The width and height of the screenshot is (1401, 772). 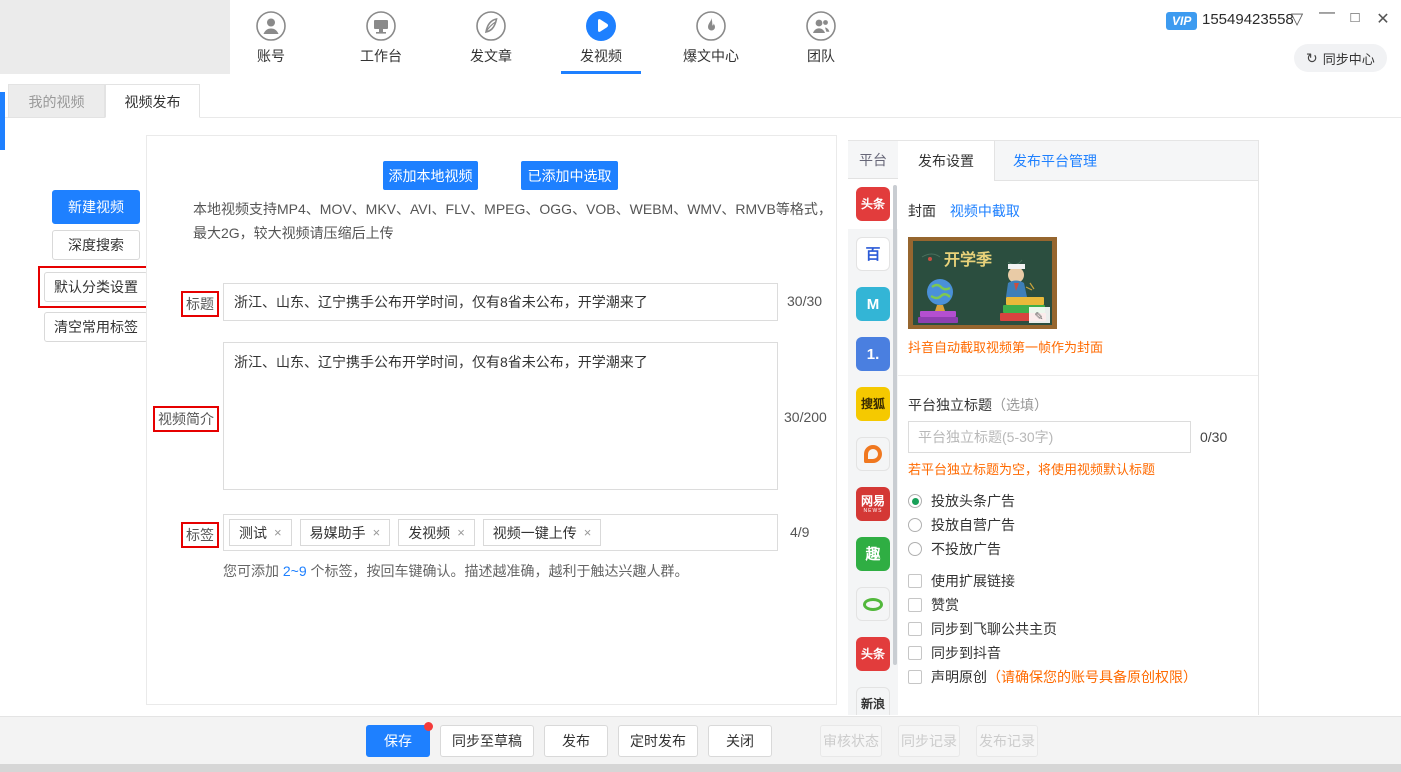 What do you see at coordinates (915, 653) in the screenshot?
I see `checkbox-icon` at bounding box center [915, 653].